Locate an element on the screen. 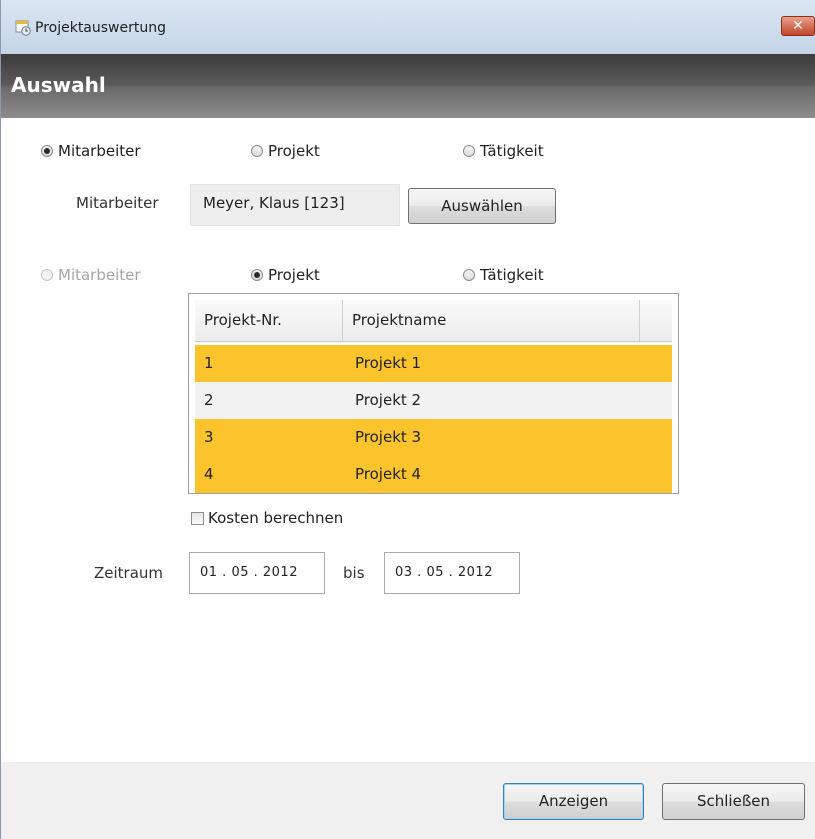 This screenshot has width=815, height=839. radio-mitarbeiter-1: Mitarbeiter is located at coordinates (91, 151).